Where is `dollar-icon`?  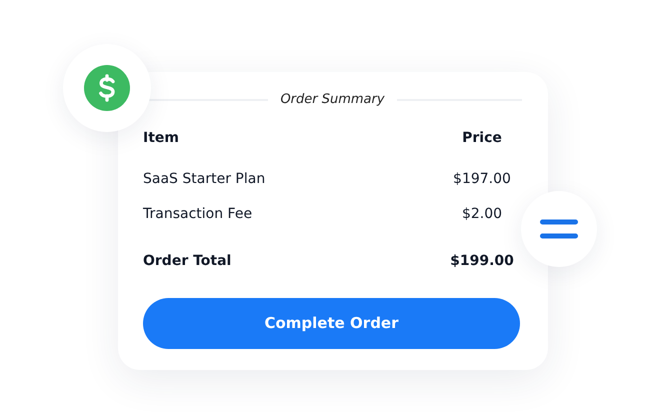 dollar-icon is located at coordinates (107, 88).